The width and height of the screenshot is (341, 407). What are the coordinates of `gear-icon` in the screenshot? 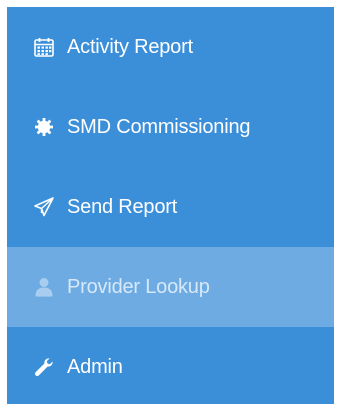 It's located at (44, 127).